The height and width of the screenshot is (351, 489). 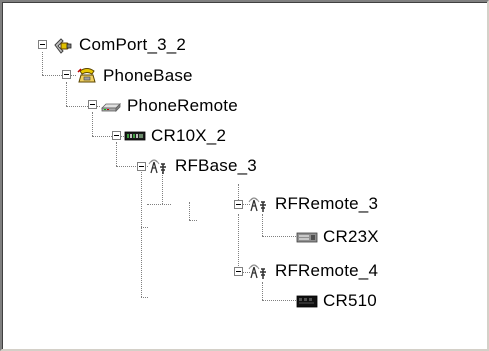 What do you see at coordinates (307, 301) in the screenshot?
I see `datalogger-black-icon` at bounding box center [307, 301].